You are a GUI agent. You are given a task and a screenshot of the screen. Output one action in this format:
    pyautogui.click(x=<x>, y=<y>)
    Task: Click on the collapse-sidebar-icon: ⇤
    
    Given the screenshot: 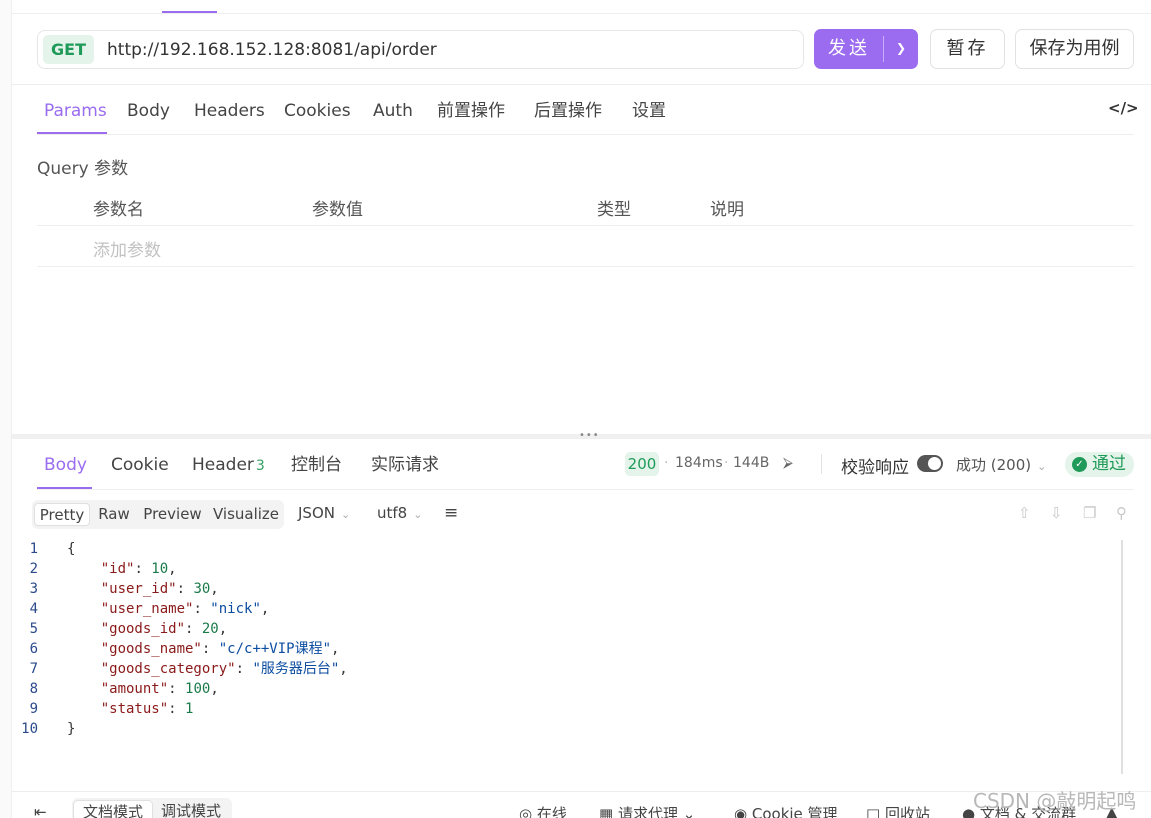 What is the action you would take?
    pyautogui.click(x=40, y=810)
    